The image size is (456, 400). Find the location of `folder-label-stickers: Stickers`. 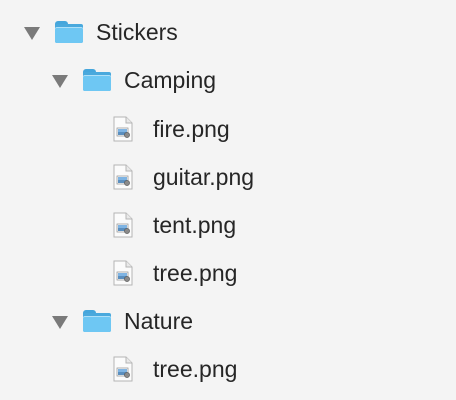

folder-label-stickers: Stickers is located at coordinates (137, 32).